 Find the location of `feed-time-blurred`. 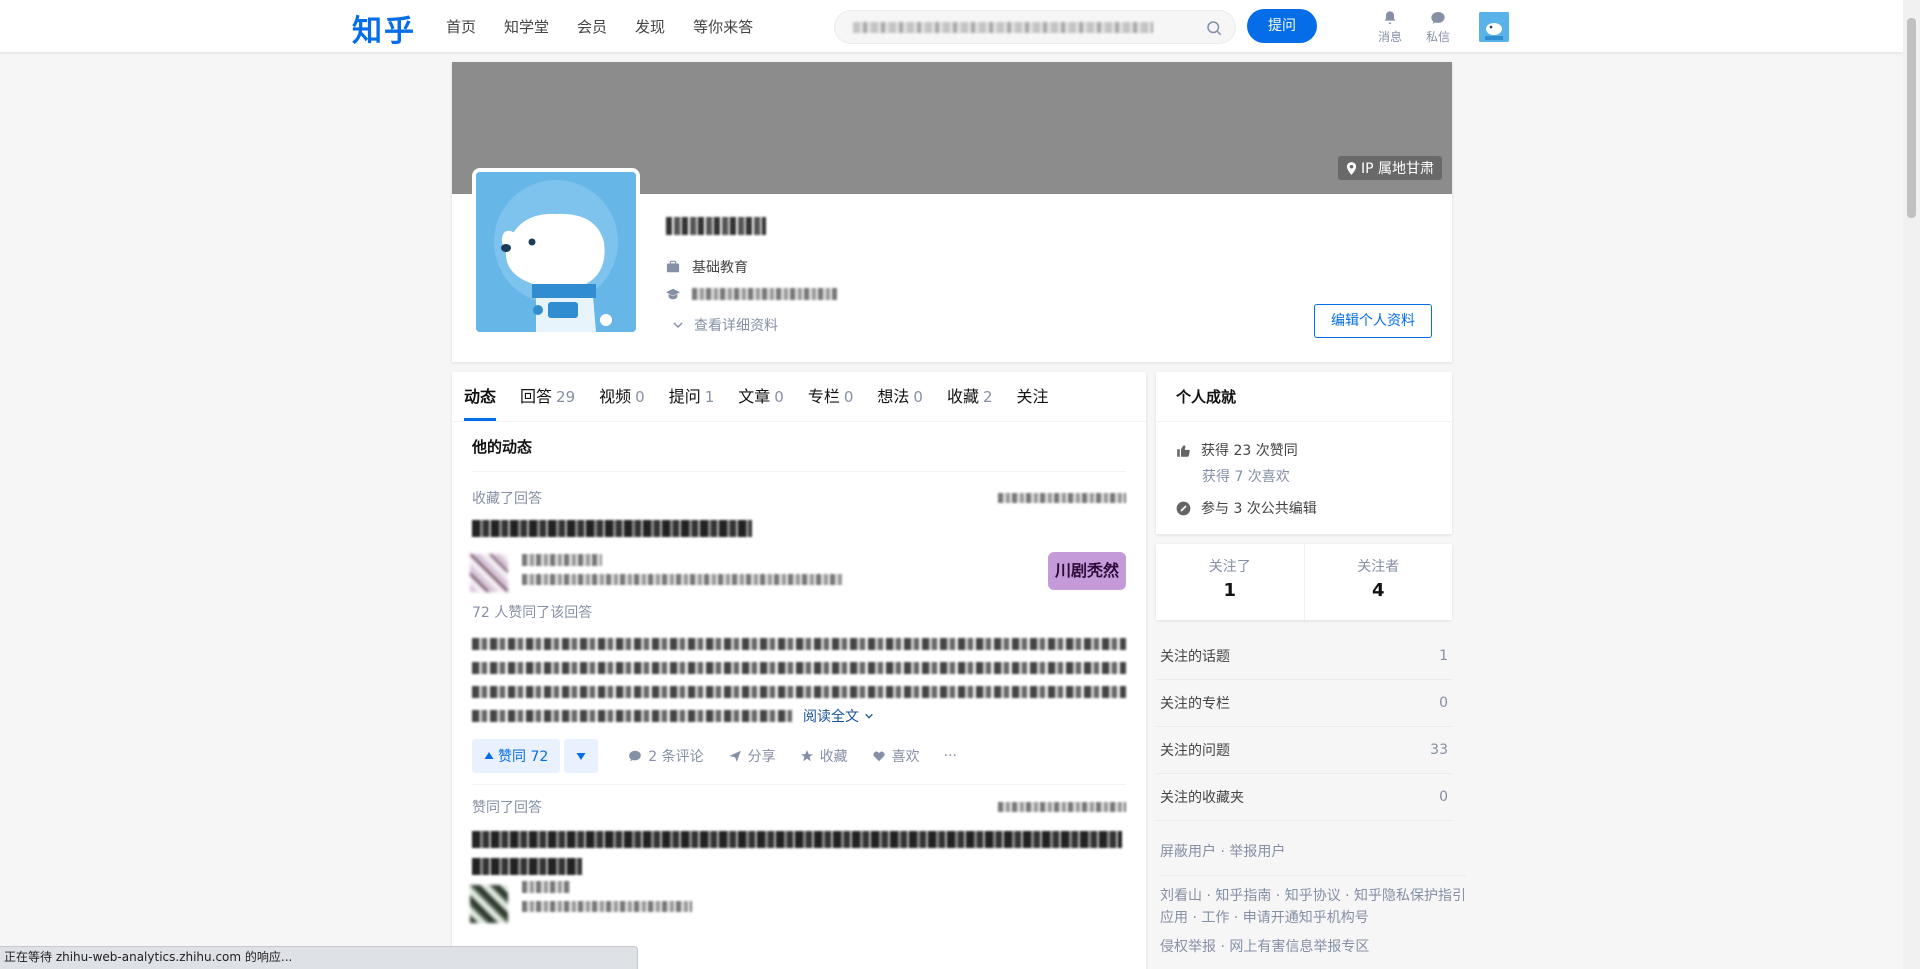

feed-time-blurred is located at coordinates (1062, 807).